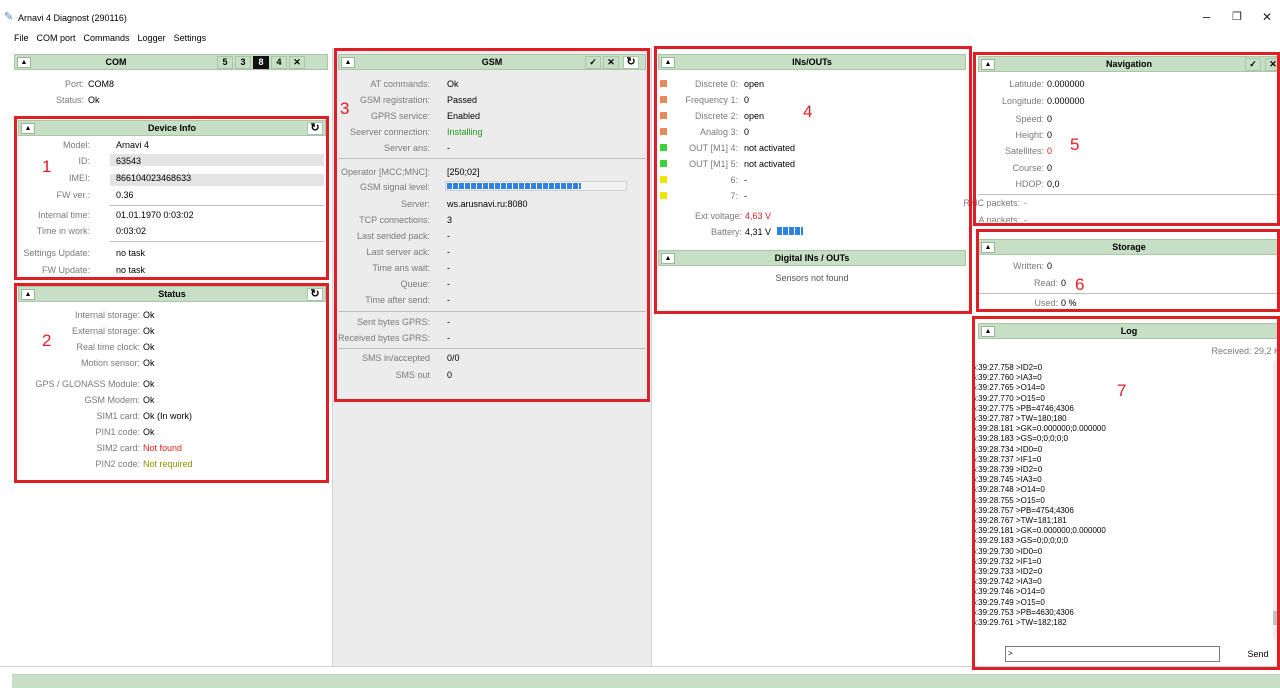  What do you see at coordinates (491, 338) in the screenshot?
I see `gsm-row: Received bytes GPRS: -` at bounding box center [491, 338].